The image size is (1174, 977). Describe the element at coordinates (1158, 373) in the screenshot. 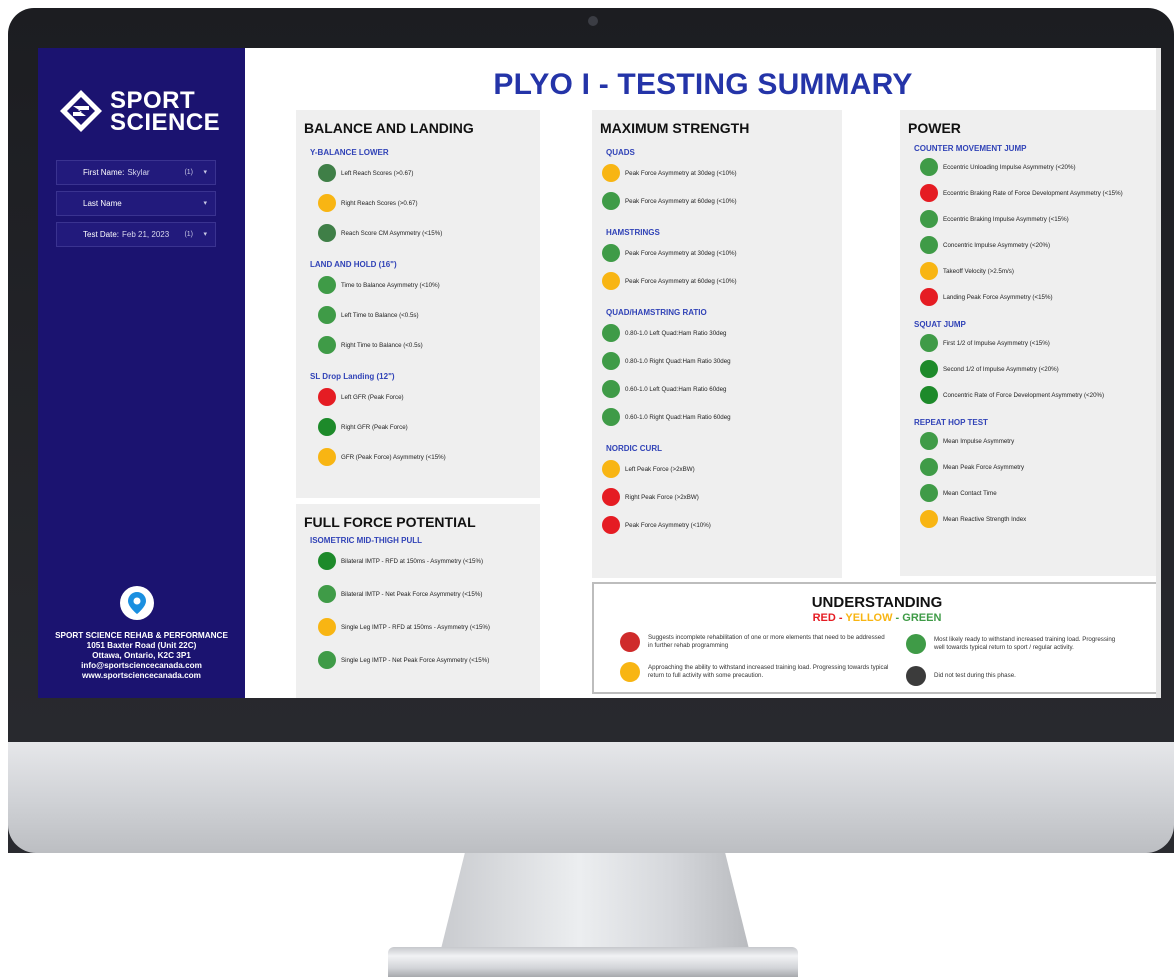

I see `scrollbar` at that location.